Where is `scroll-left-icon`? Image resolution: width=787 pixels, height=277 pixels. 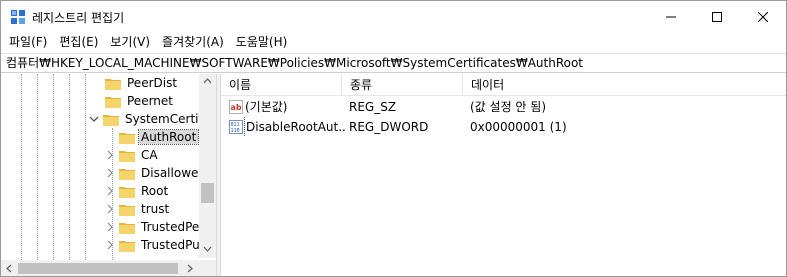 scroll-left-icon is located at coordinates (9, 268).